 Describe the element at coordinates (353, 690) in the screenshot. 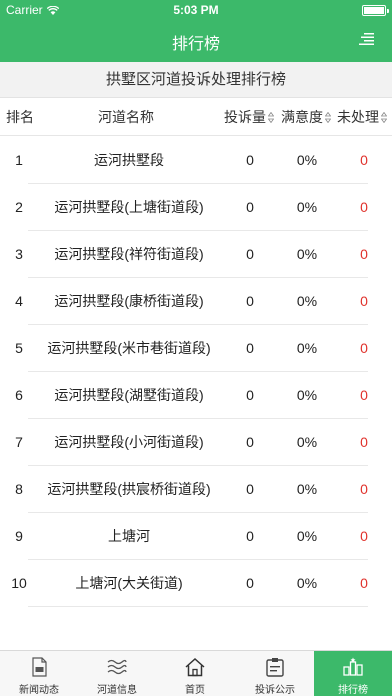

I see `tab-label: 排行榜` at that location.